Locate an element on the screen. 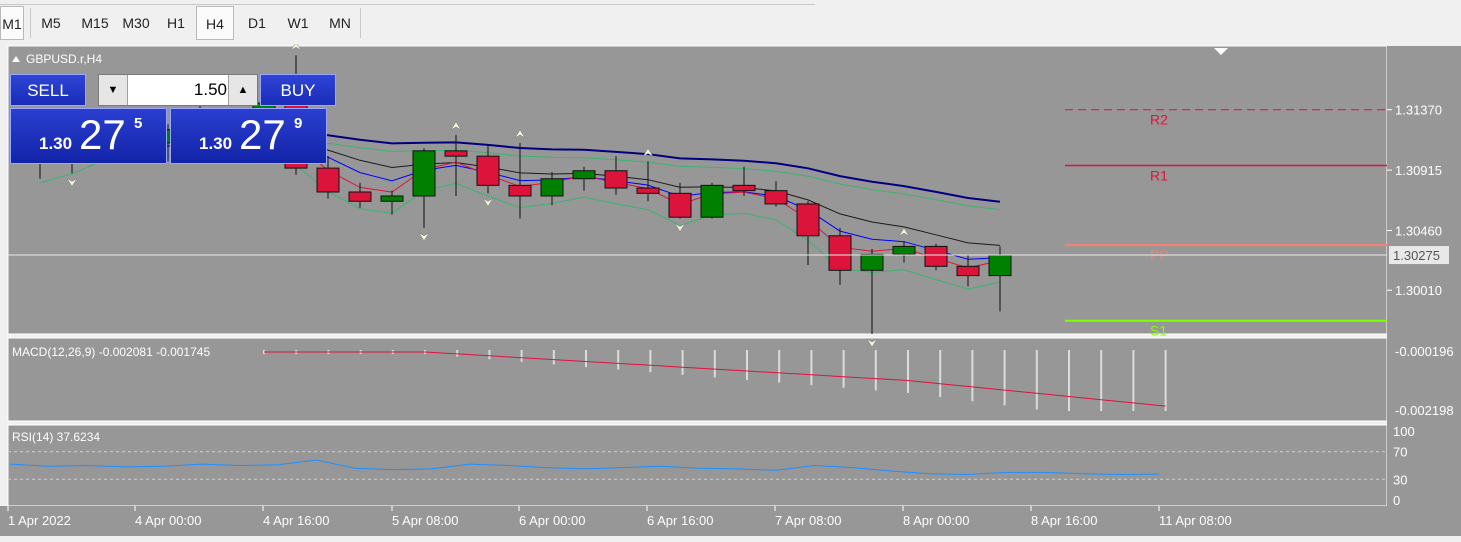 The height and width of the screenshot is (542, 1461). timeframe-d1: D1 is located at coordinates (257, 23).